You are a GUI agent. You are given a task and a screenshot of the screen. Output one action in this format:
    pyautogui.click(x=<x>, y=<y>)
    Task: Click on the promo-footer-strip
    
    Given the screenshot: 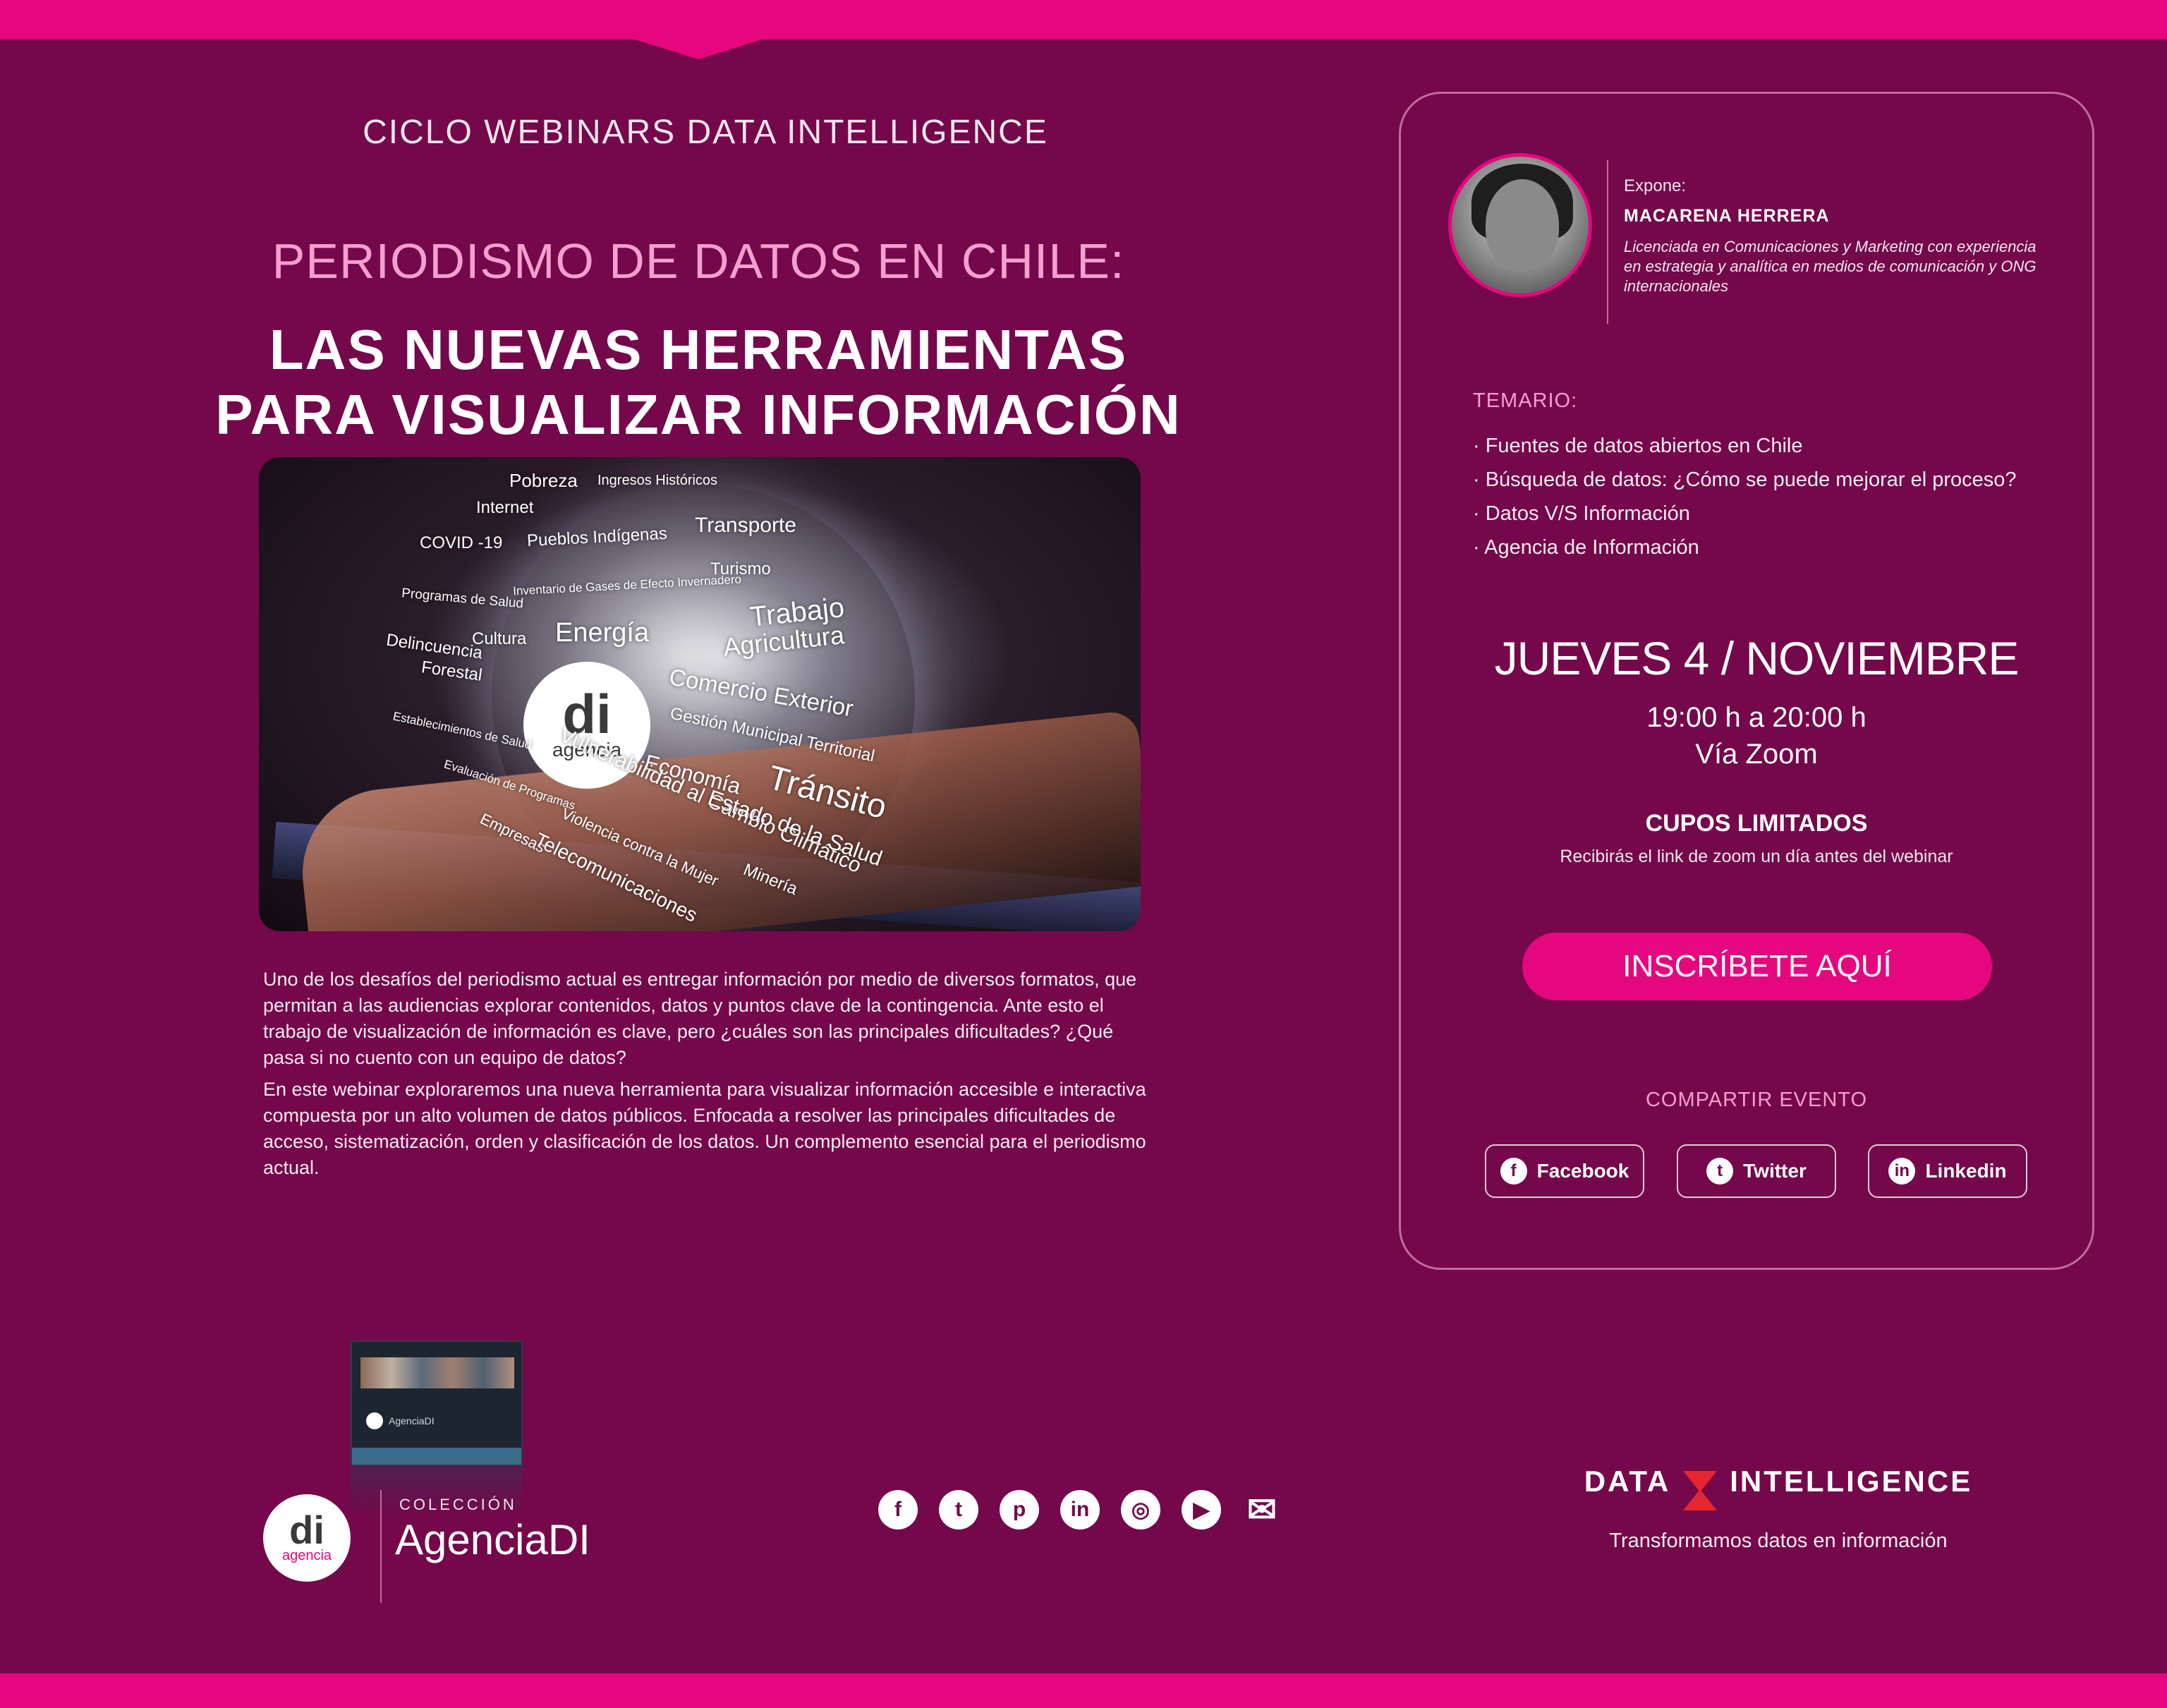 What is the action you would take?
    pyautogui.click(x=436, y=1456)
    